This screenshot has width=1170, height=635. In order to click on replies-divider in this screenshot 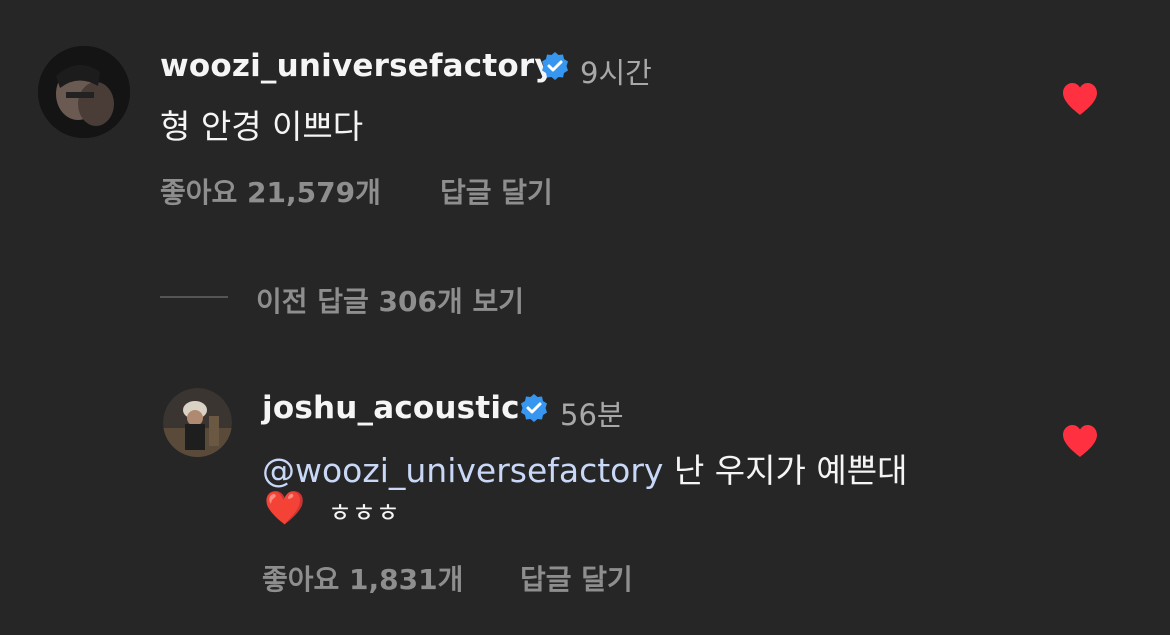, I will do `click(194, 297)`.